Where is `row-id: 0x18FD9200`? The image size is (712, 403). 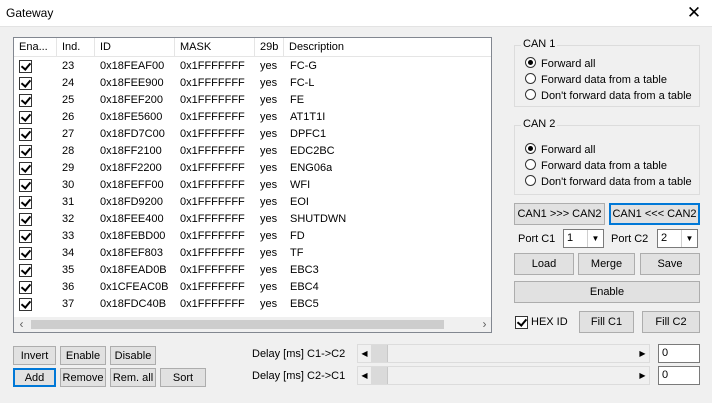
row-id: 0x18FD9200 is located at coordinates (131, 202).